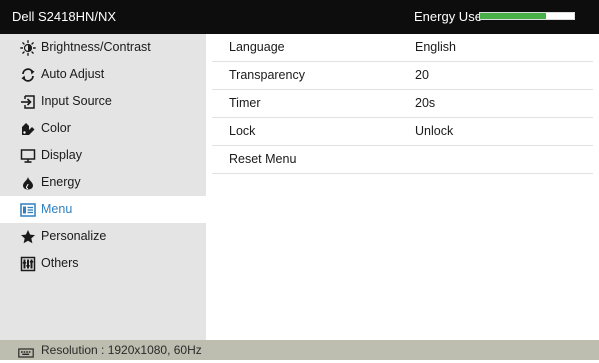 This screenshot has height=363, width=599. What do you see at coordinates (27, 263) in the screenshot?
I see `others-icon` at bounding box center [27, 263].